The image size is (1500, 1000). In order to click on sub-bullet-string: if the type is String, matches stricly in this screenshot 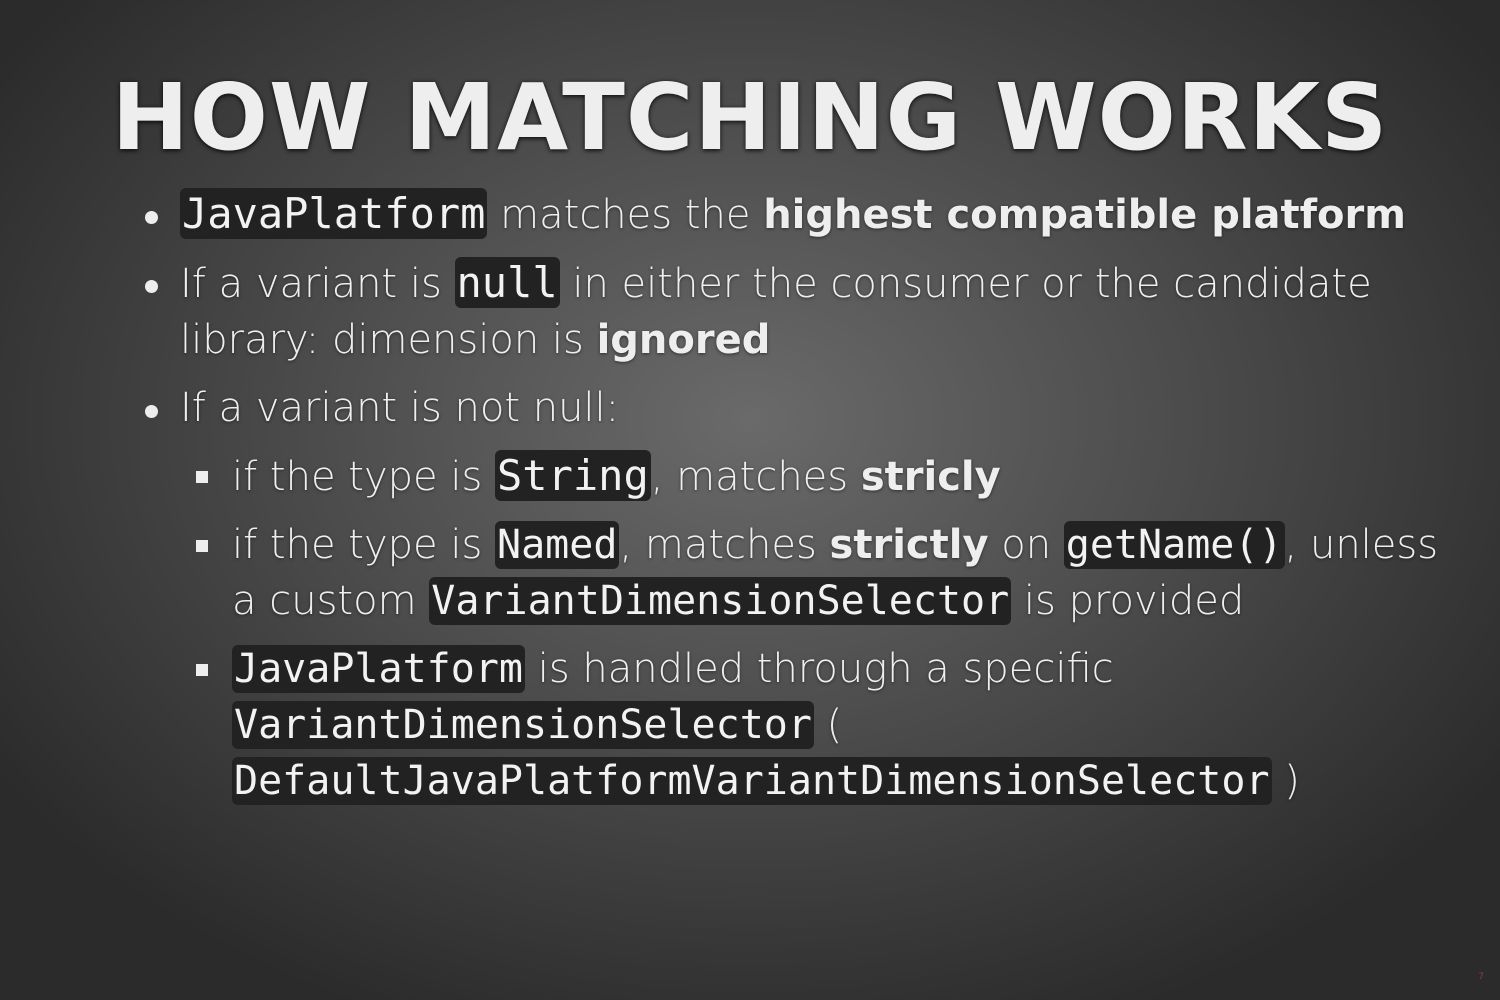, I will do `click(818, 476)`.